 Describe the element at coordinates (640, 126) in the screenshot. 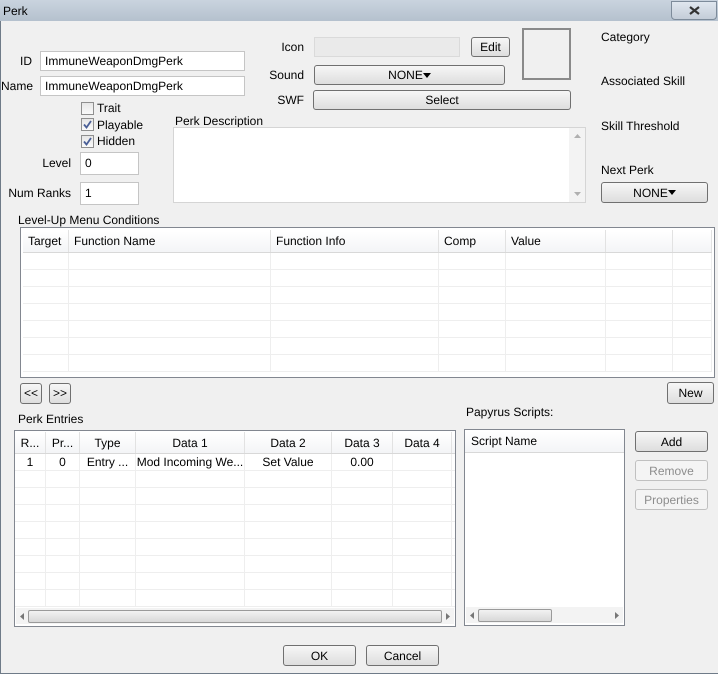

I see `field-label: Skill Threshold` at that location.